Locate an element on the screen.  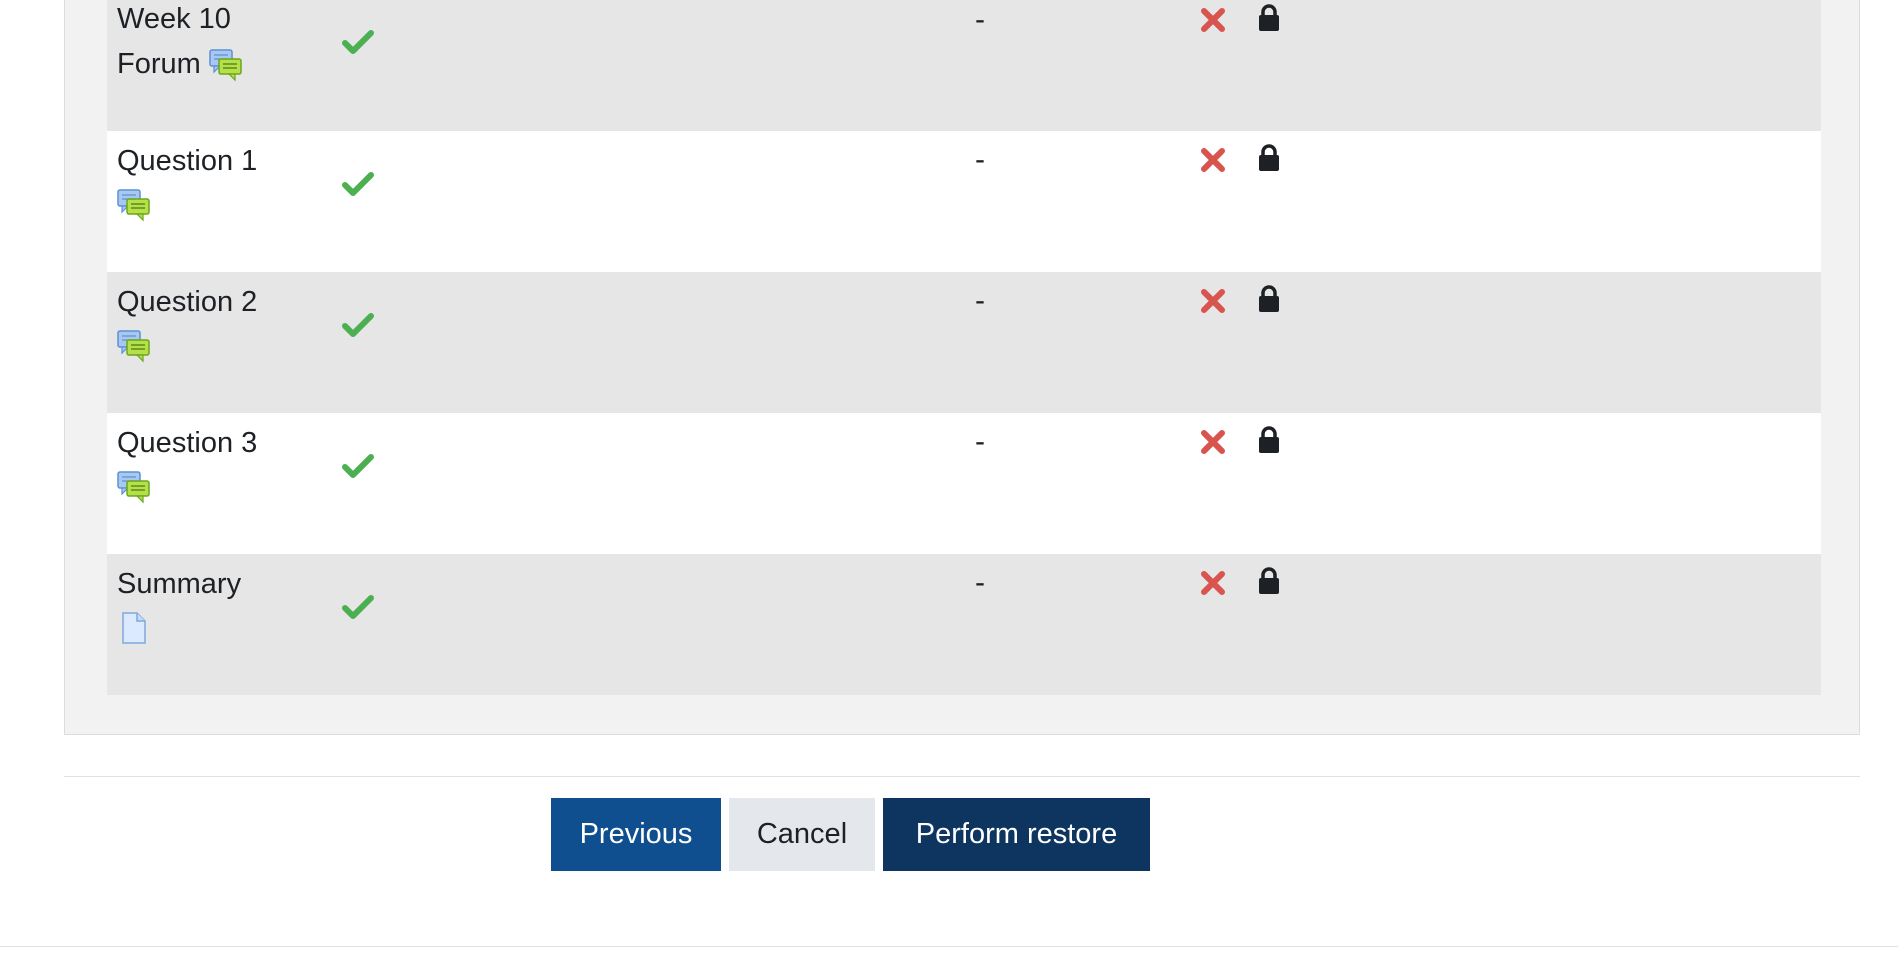
form-buttons: Previous Cancel Perform restore is located at coordinates (850, 834).